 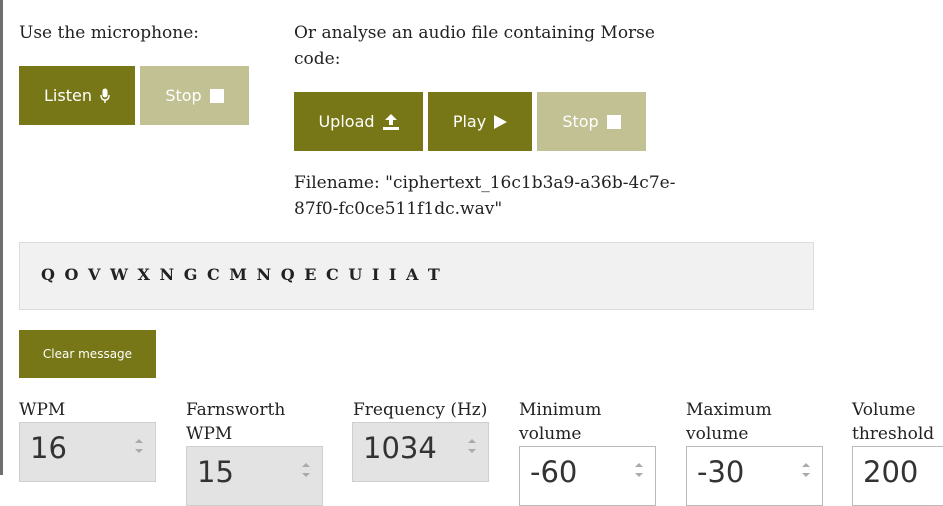 What do you see at coordinates (236, 422) in the screenshot?
I see `farnsworth-label: Farnsworth WPM` at bounding box center [236, 422].